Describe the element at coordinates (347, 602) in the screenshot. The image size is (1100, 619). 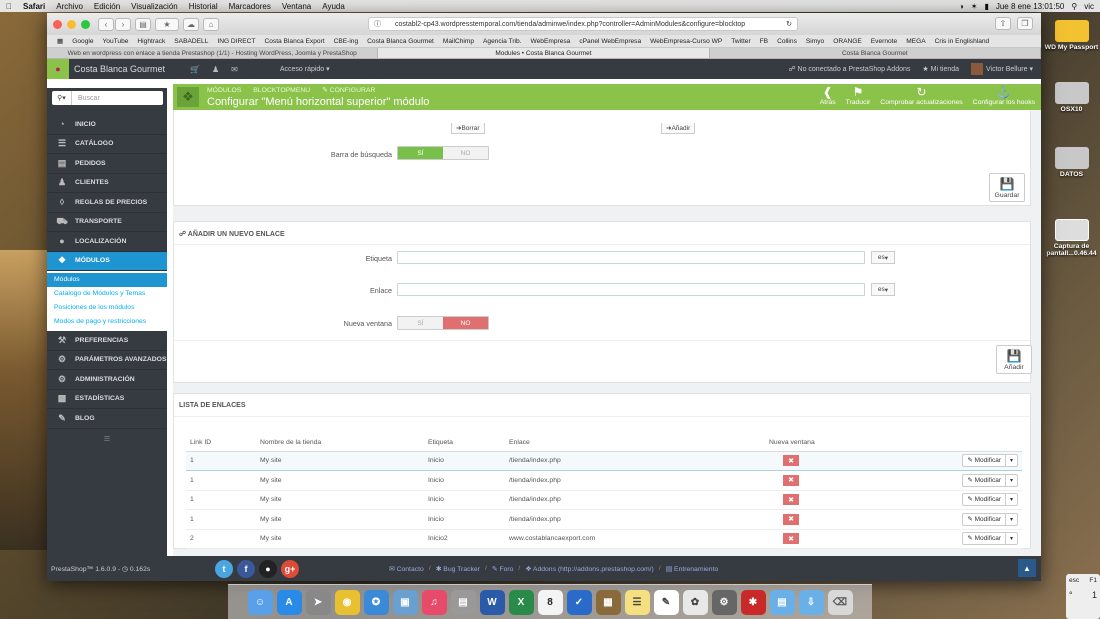
I see `chrome-icon: ◉` at that location.